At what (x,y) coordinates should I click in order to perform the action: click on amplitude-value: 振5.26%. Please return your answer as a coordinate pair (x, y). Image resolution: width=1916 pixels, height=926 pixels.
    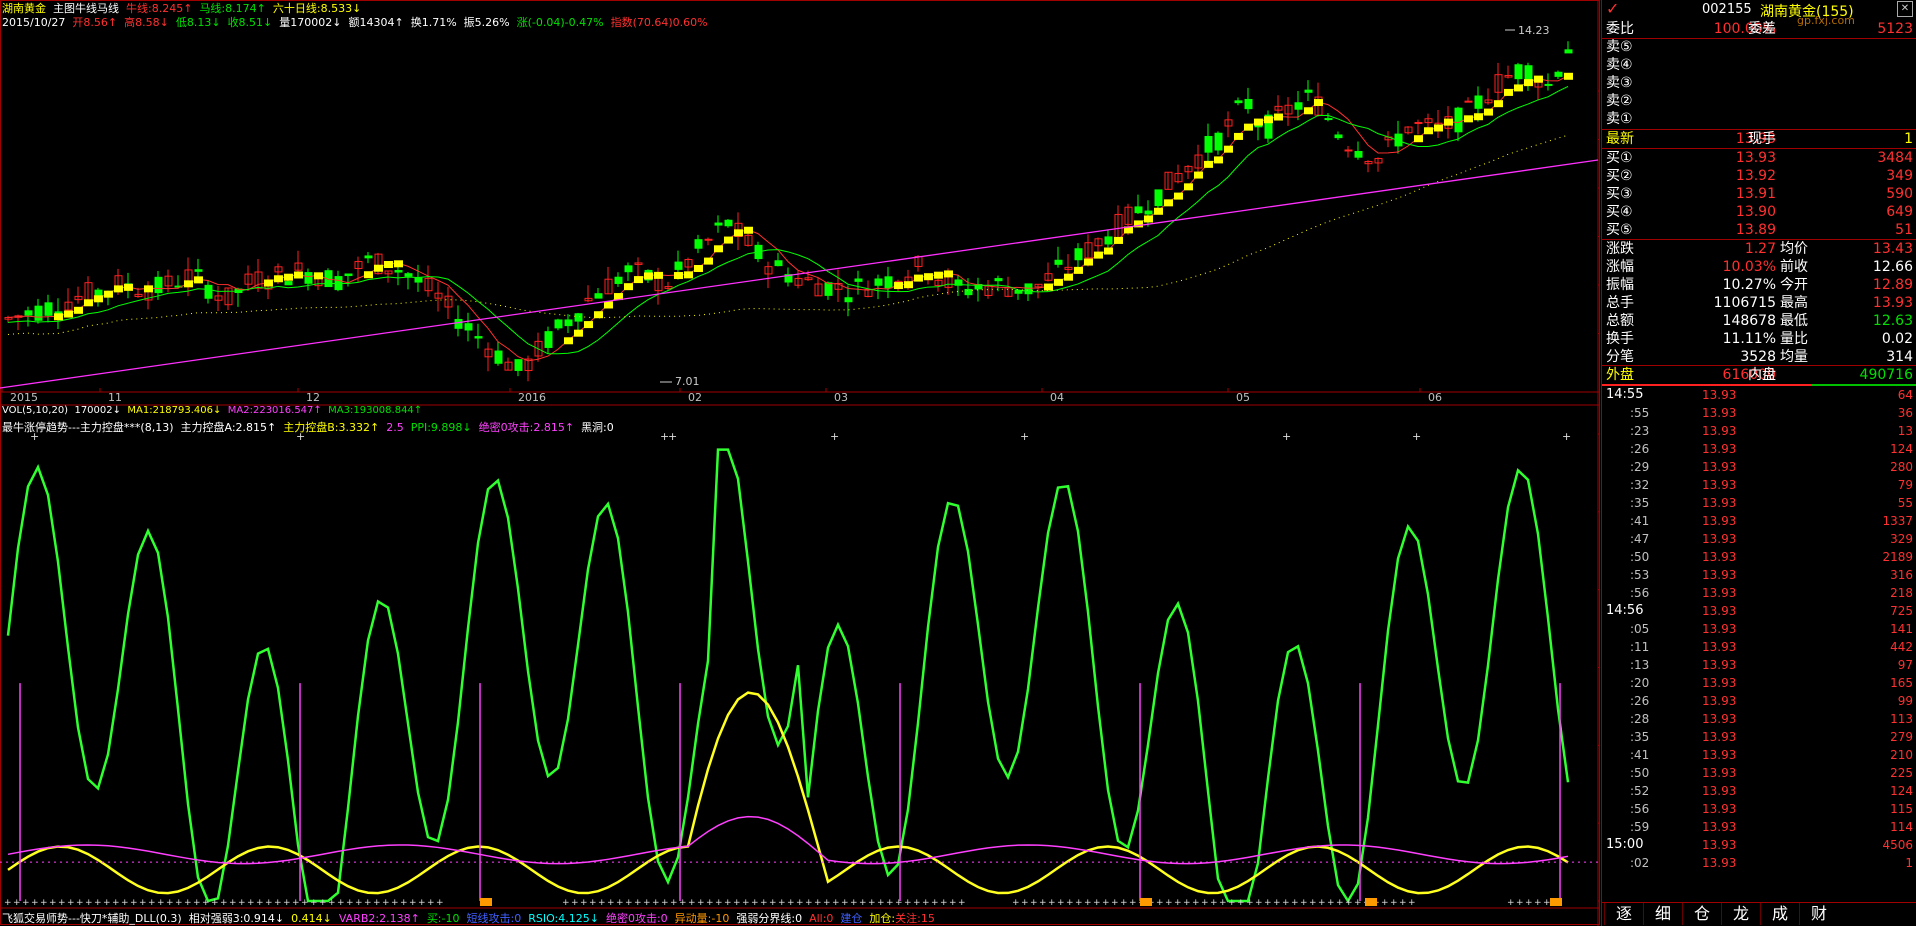
    Looking at the image, I should click on (486, 22).